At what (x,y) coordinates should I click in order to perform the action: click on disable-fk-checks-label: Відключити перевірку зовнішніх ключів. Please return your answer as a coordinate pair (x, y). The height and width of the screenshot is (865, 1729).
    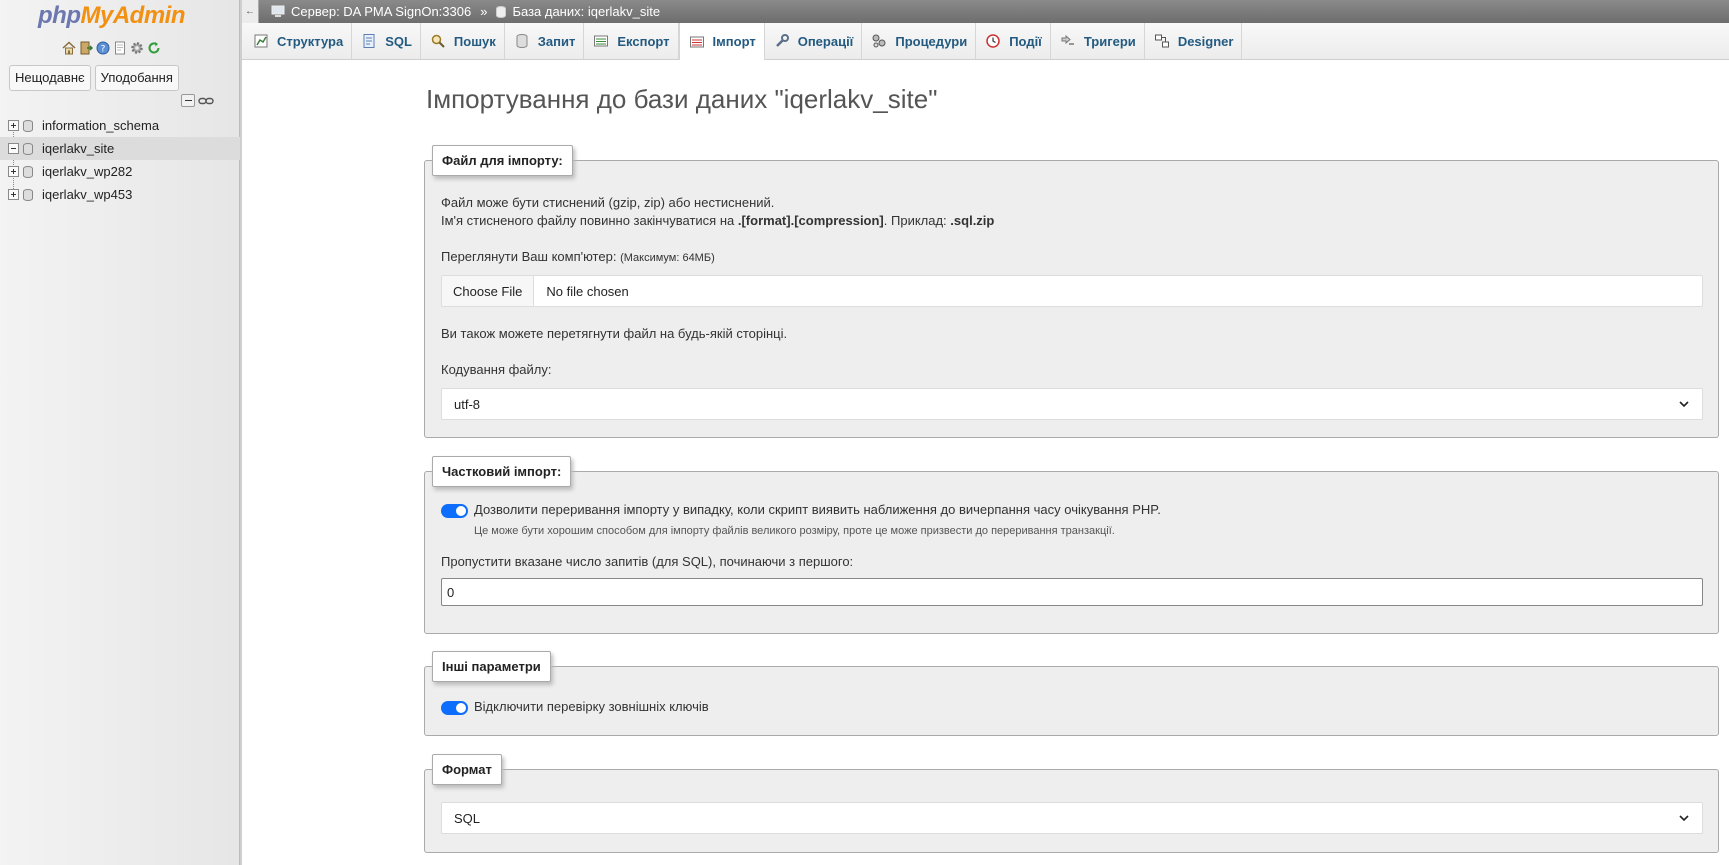
    Looking at the image, I should click on (591, 706).